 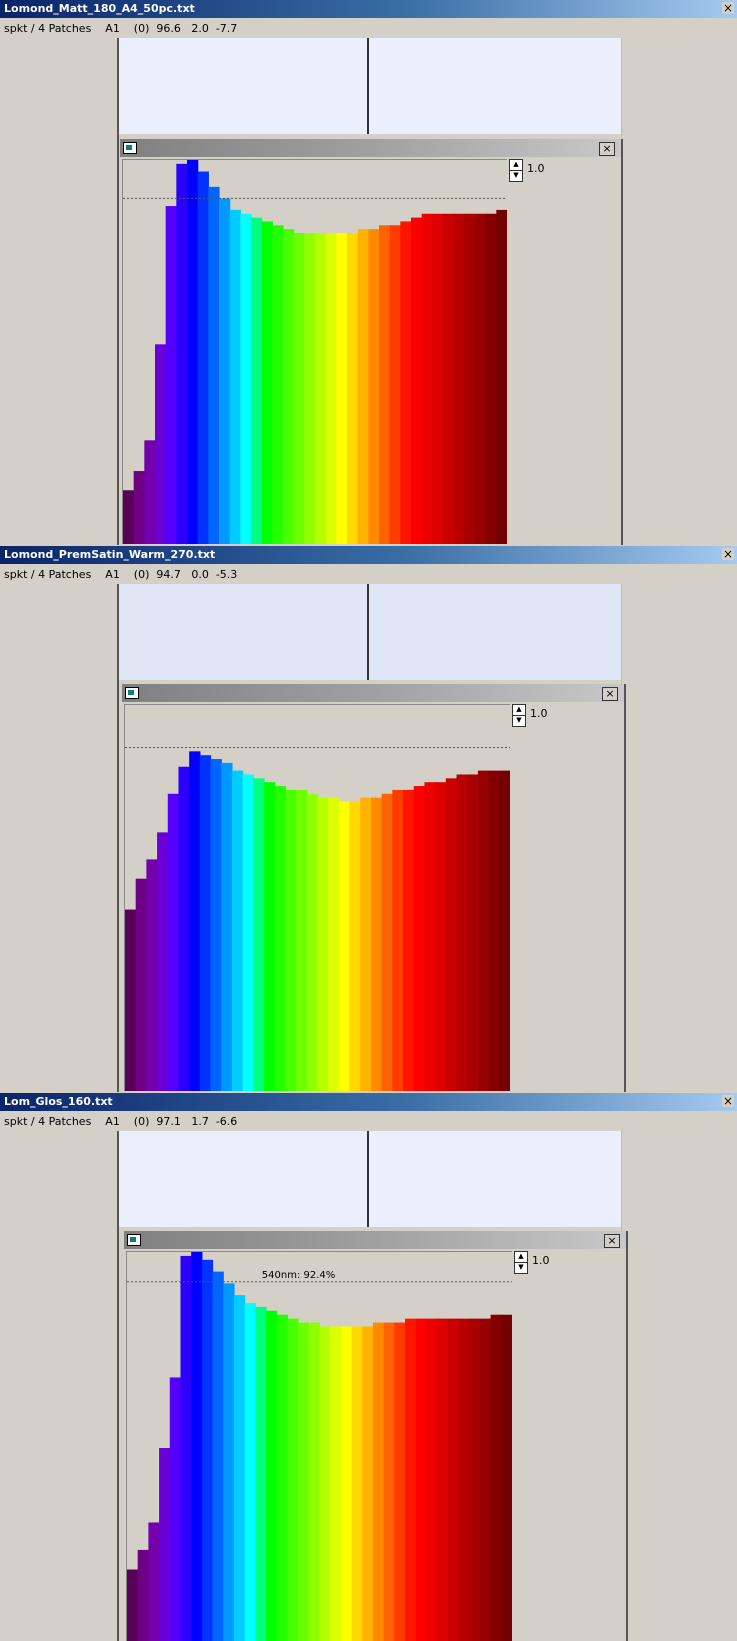 What do you see at coordinates (398, 940) in the screenshot?
I see `spectrum-bar-630nm` at bounding box center [398, 940].